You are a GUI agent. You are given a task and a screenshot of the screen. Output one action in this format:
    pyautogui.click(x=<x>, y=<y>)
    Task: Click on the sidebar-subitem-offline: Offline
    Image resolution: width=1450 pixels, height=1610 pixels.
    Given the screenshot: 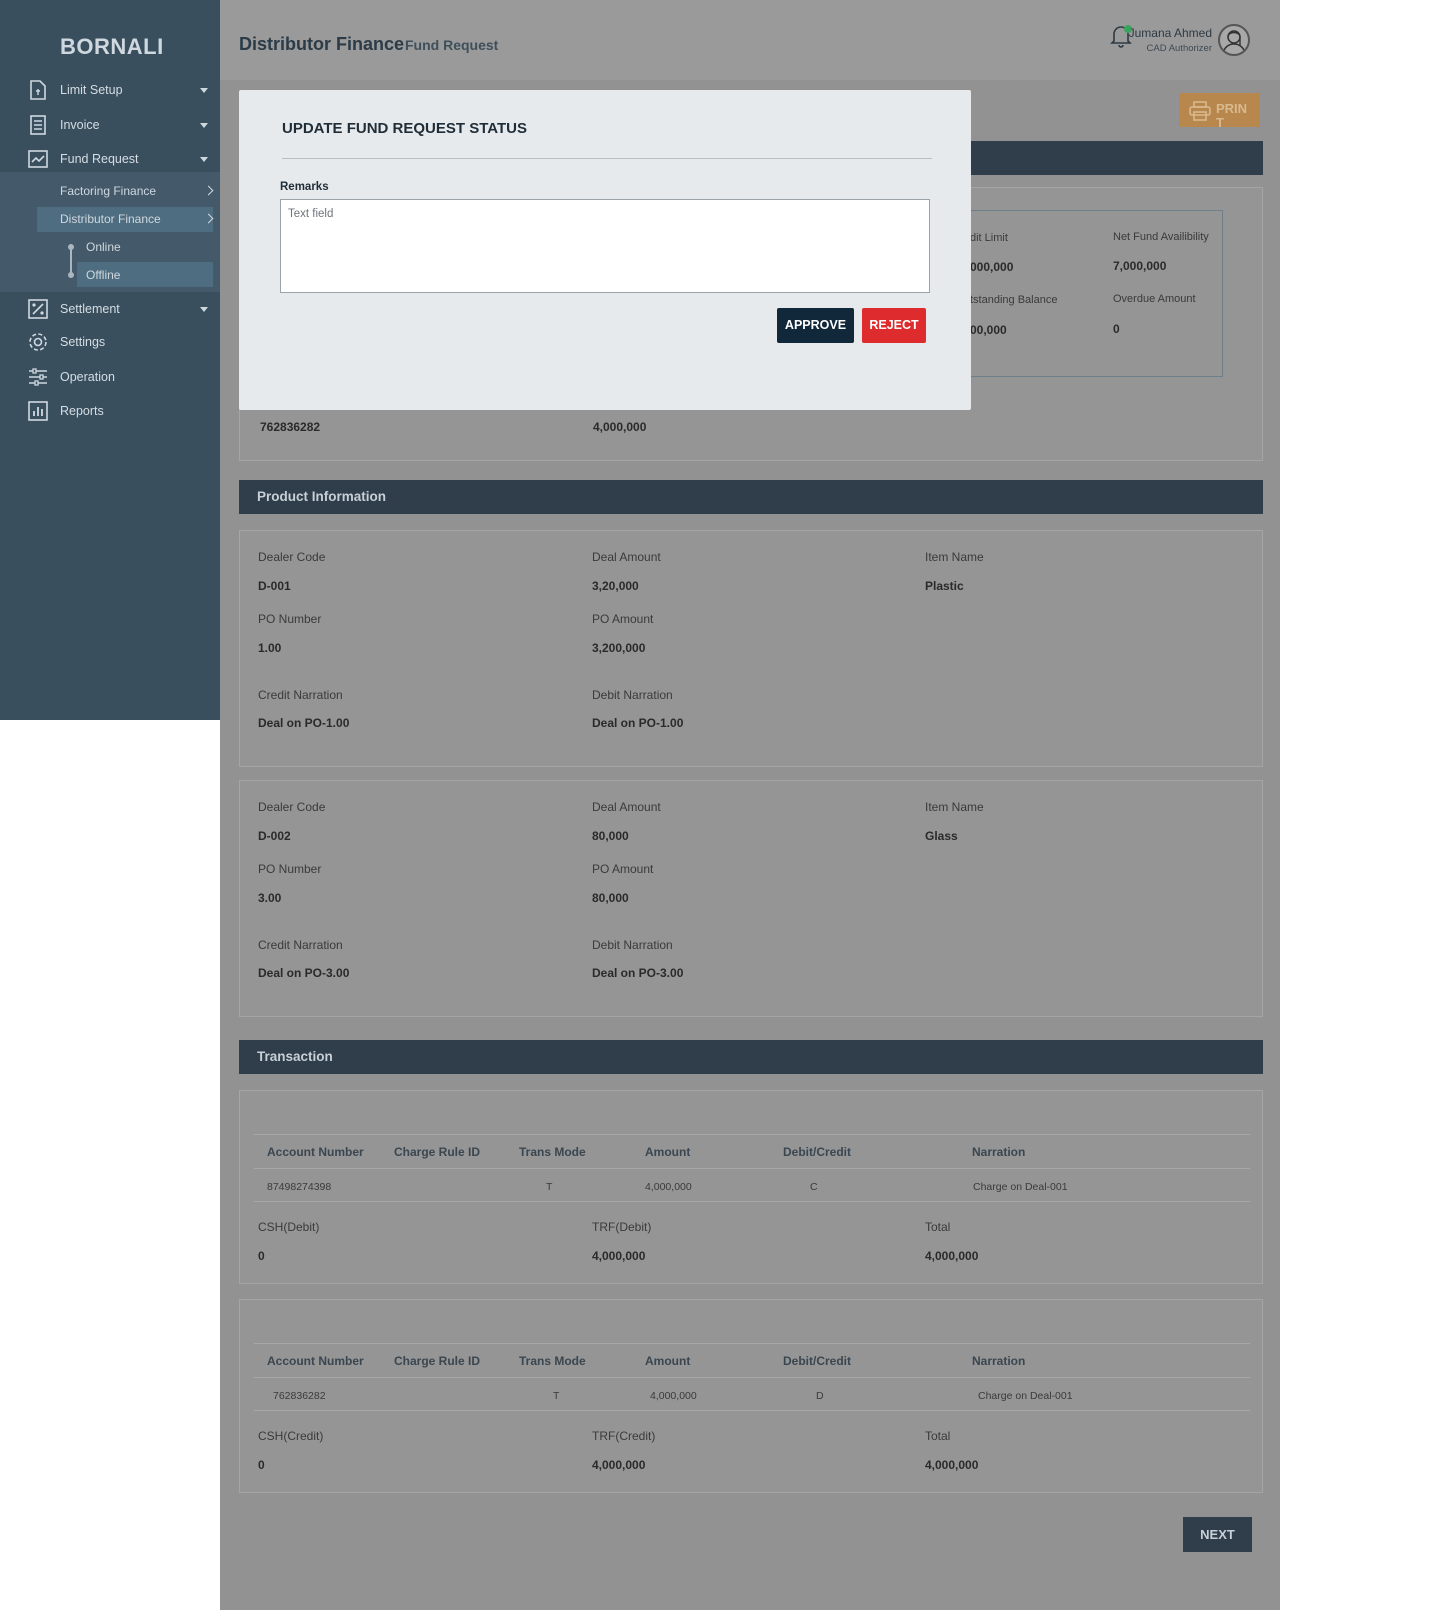 What is the action you would take?
    pyautogui.click(x=103, y=275)
    